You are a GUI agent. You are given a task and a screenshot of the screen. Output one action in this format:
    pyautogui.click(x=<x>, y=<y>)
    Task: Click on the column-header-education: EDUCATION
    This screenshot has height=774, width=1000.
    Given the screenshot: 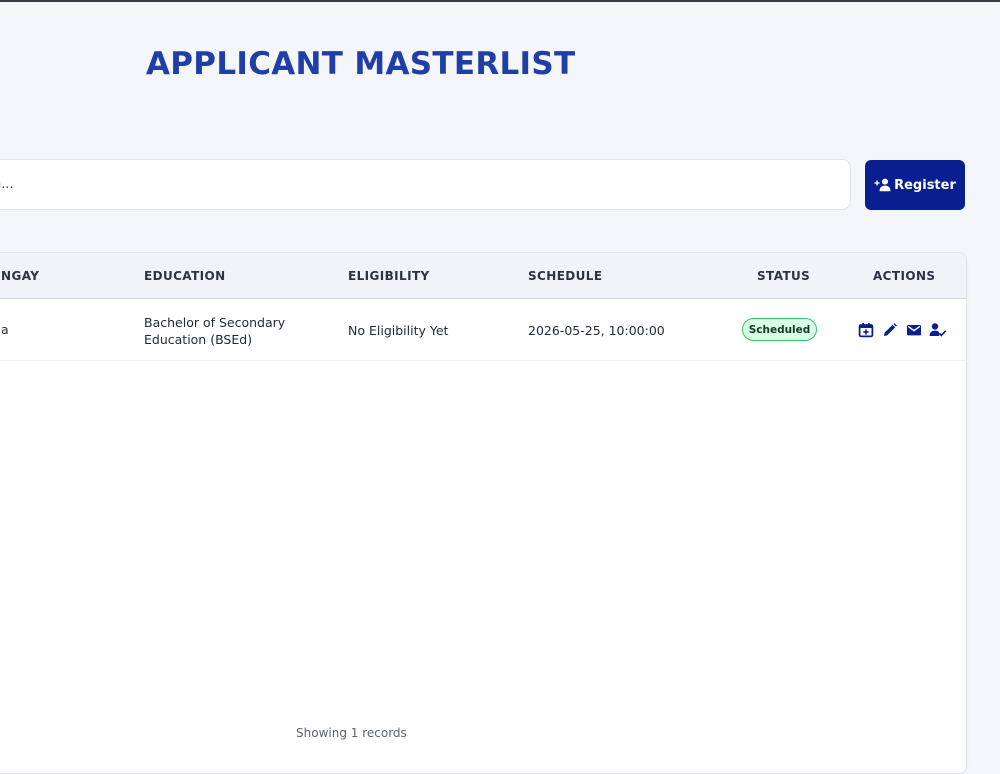 What is the action you would take?
    pyautogui.click(x=185, y=276)
    